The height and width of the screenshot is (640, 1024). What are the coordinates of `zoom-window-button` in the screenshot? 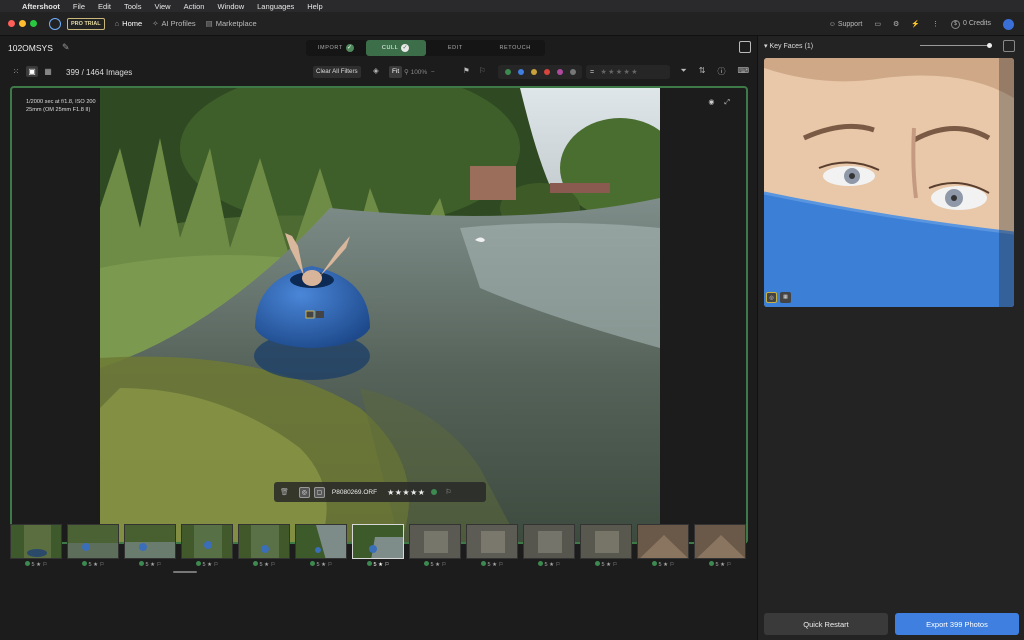 It's located at (33, 23).